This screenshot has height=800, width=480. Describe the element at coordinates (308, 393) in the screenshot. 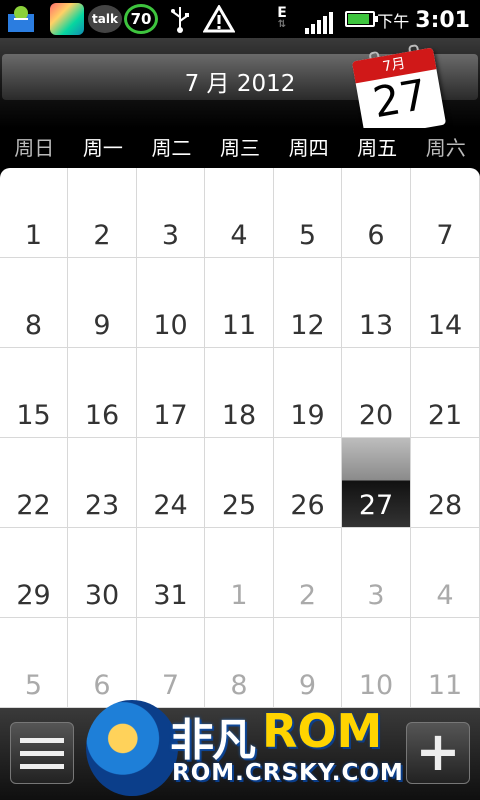

I see `day-cell: 19` at that location.